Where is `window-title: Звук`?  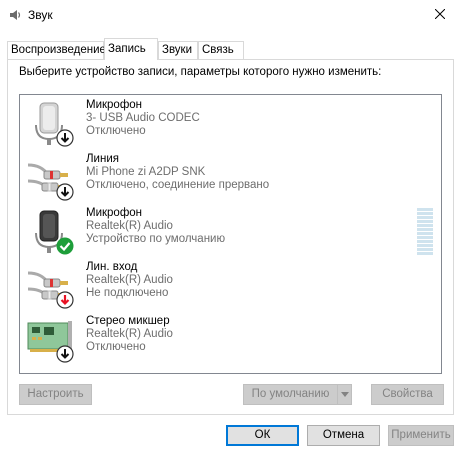 window-title: Звук is located at coordinates (40, 15).